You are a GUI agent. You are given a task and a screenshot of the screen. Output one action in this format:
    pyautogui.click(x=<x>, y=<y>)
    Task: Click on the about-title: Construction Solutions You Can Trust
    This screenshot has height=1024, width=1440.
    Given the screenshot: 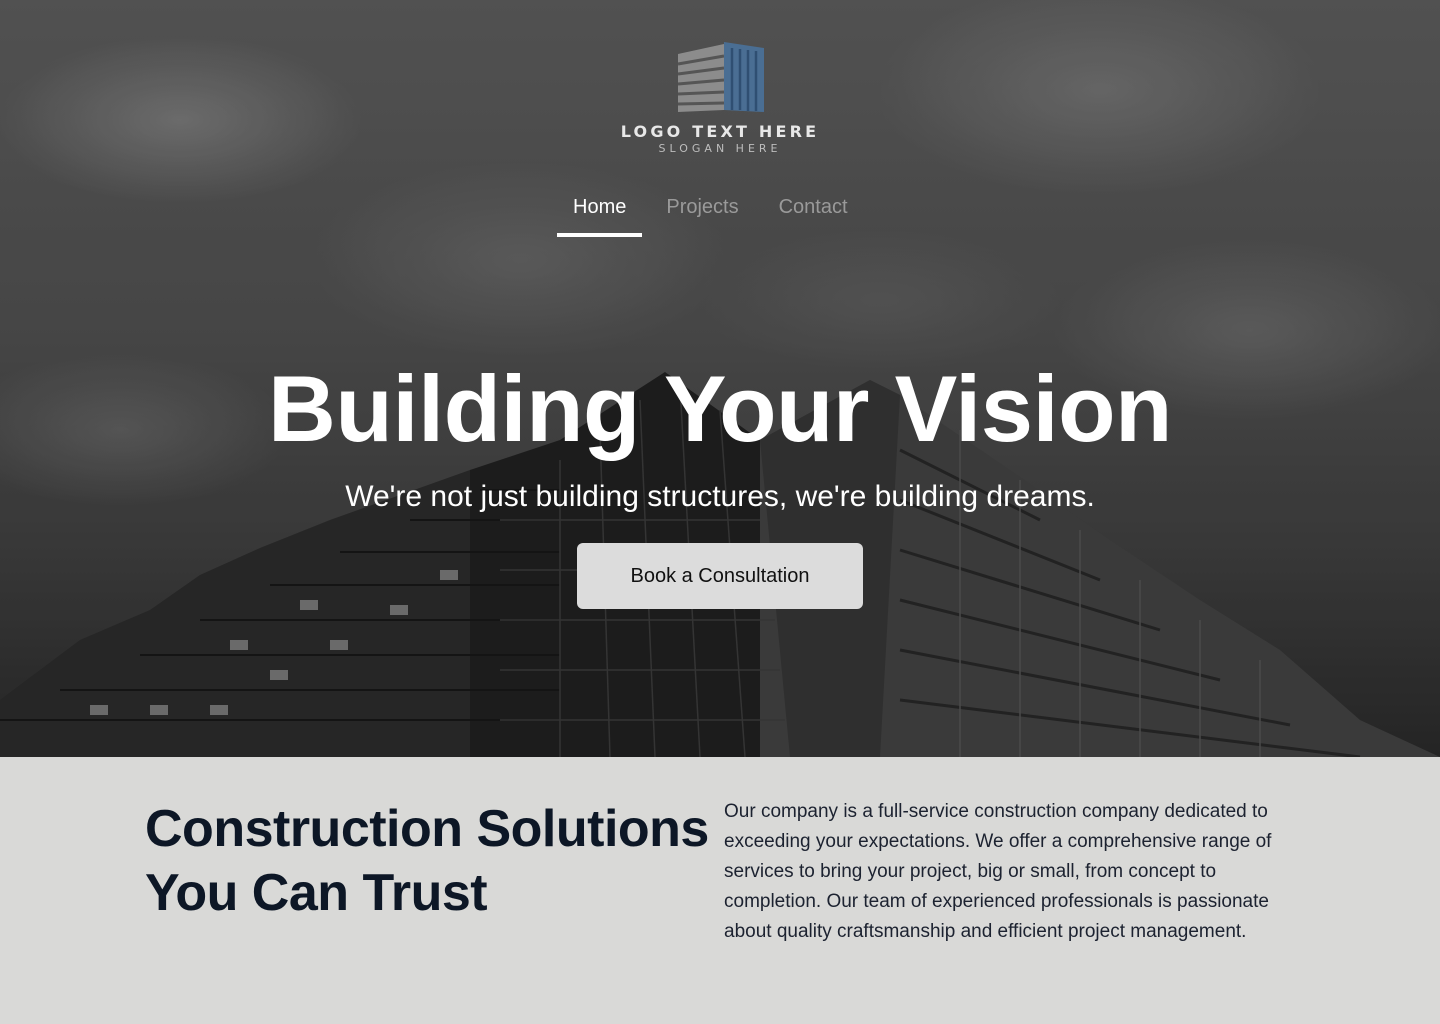 What is the action you would take?
    pyautogui.click(x=427, y=861)
    